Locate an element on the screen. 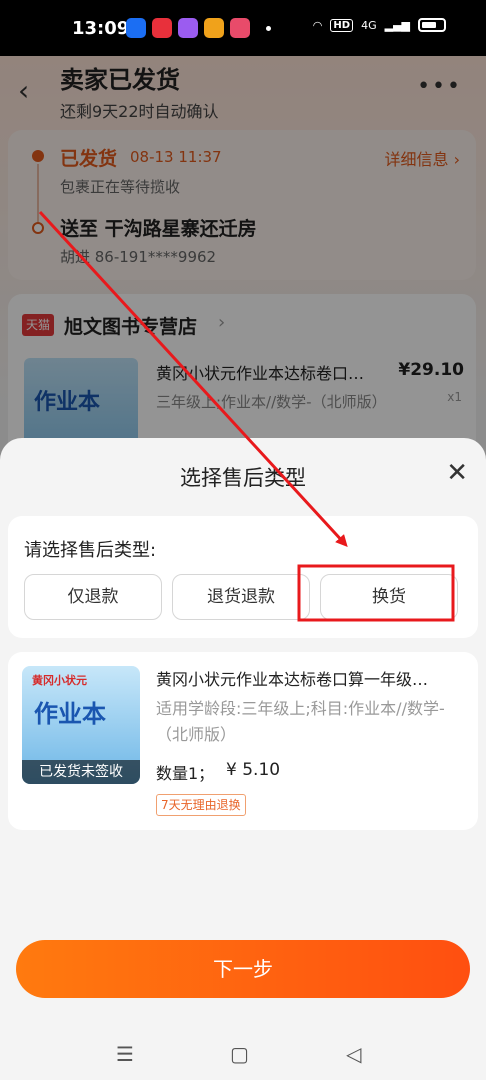 This screenshot has height=1080, width=486. status-app-icons is located at coordinates (198, 28).